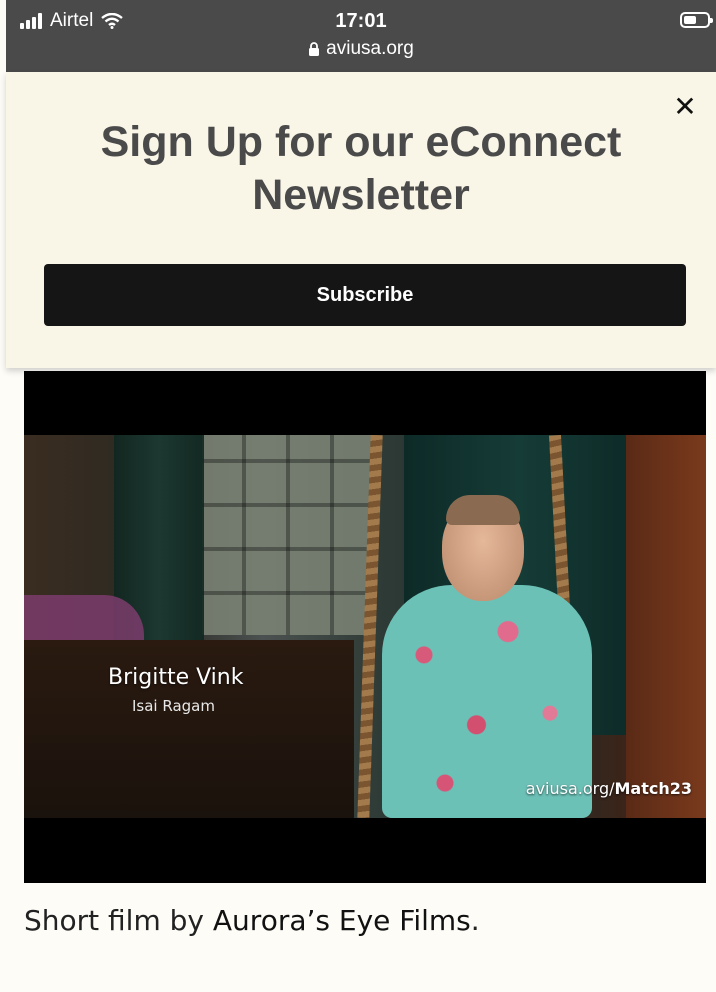 Image resolution: width=716 pixels, height=992 pixels. I want to click on caption-suffix: ., so click(475, 920).